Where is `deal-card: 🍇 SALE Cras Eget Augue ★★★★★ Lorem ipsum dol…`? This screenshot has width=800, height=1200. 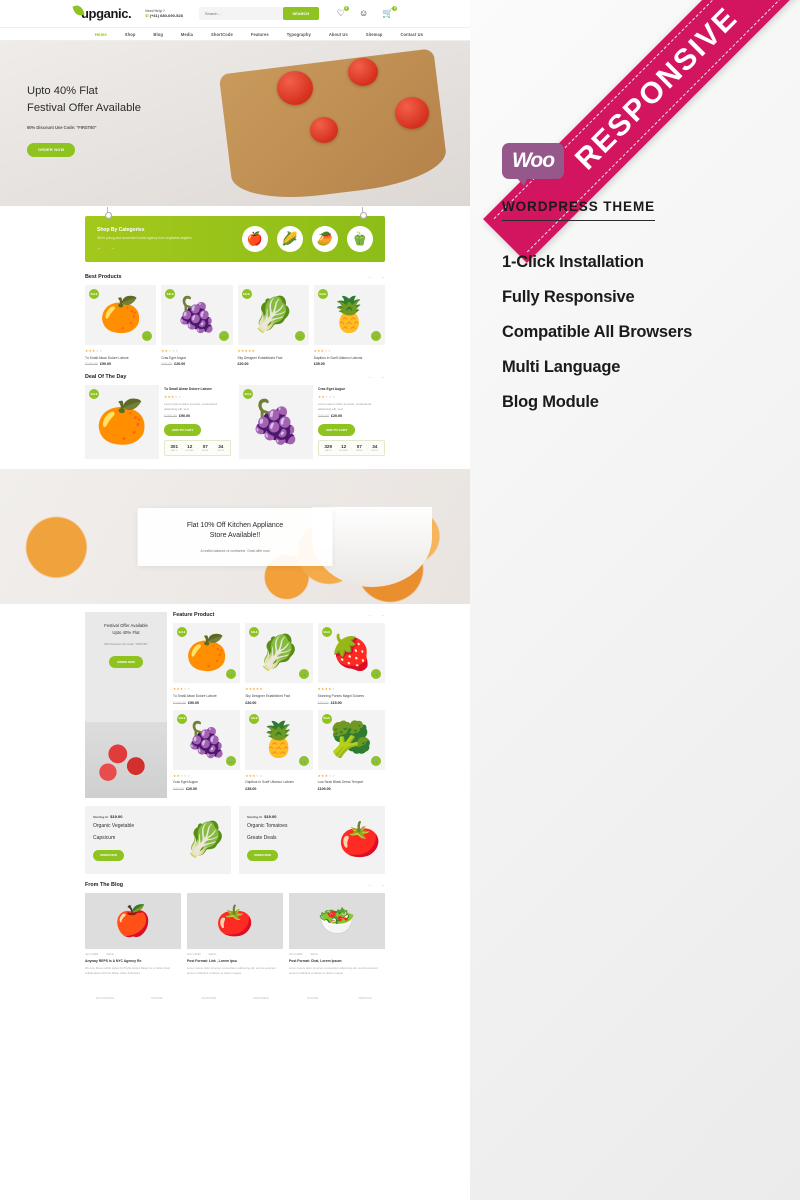 deal-card: 🍇 SALE Cras Eget Augue ★★★★★ Lorem ipsum dol… is located at coordinates (312, 422).